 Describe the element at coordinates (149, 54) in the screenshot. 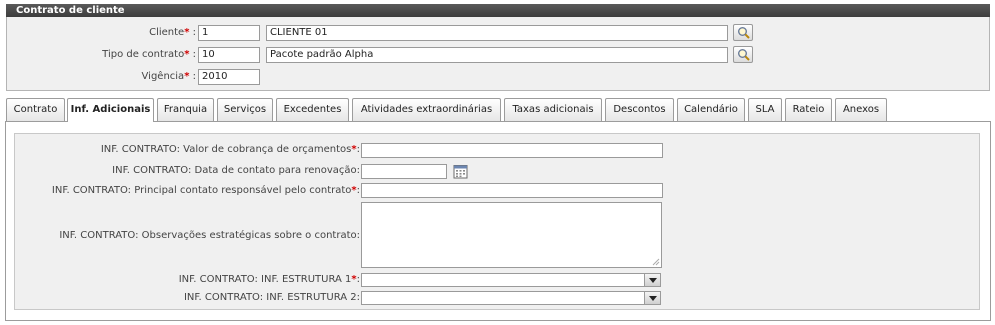

I see `tipo-contrato-label: Tipo de contrato* :` at that location.